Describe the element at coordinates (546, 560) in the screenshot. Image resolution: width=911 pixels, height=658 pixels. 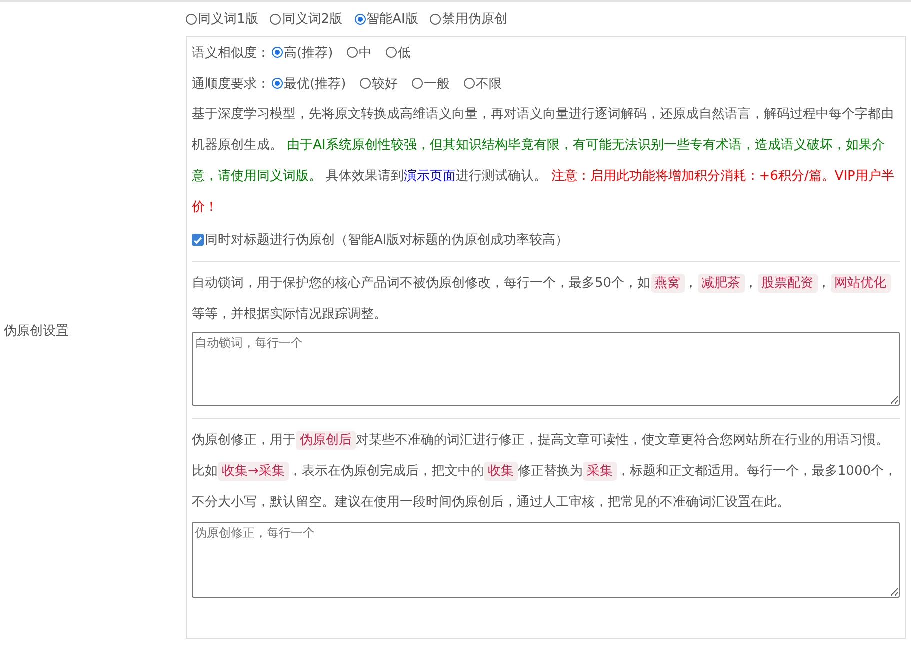
I see `corrections-field: 伪原创修正，每行一个` at that location.